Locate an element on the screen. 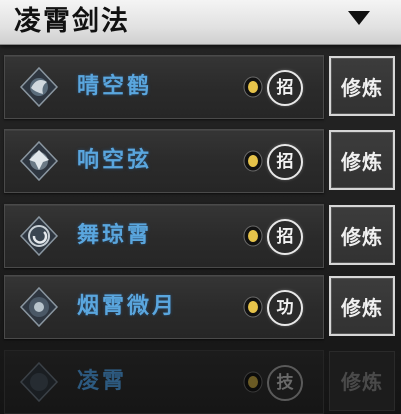  skill-name: 舞琼霄 is located at coordinates (115, 235).